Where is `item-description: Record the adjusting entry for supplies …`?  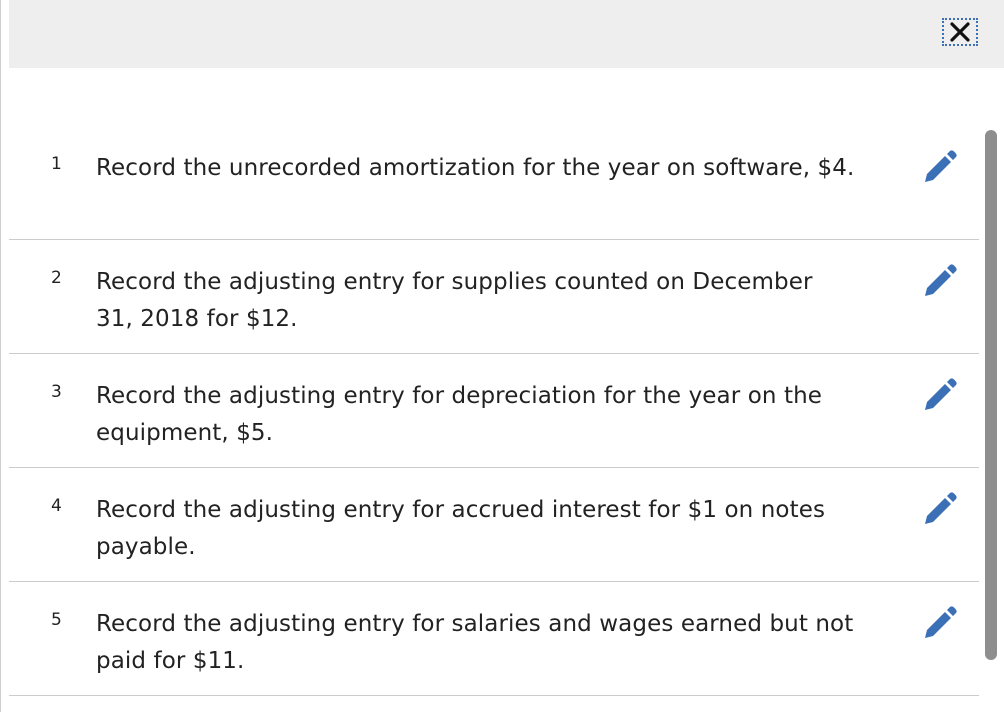
item-description: Record the adjusting entry for supplies … is located at coordinates (454, 300).